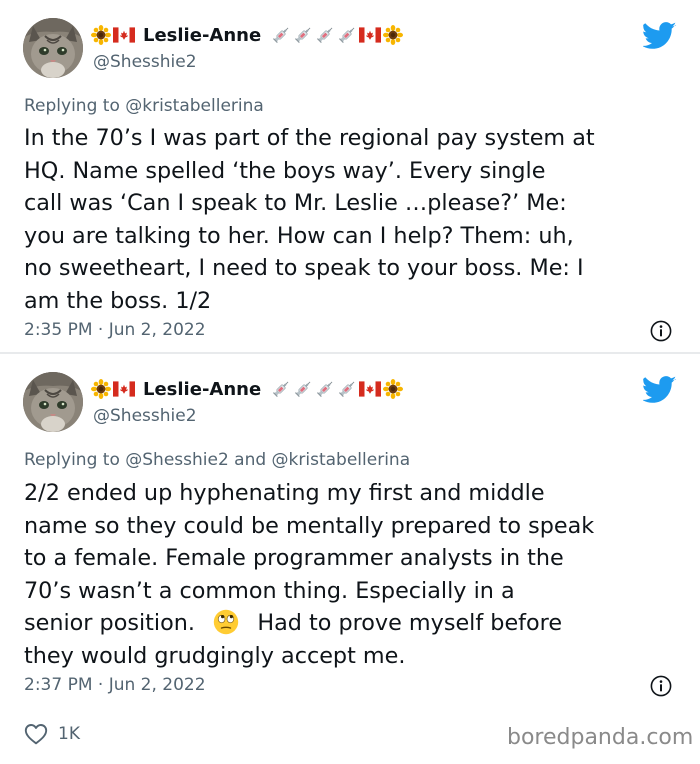 The image size is (700, 764). Describe the element at coordinates (267, 460) in the screenshot. I see `reply-mention: @Shesshie2 and @kristabellerina` at that location.